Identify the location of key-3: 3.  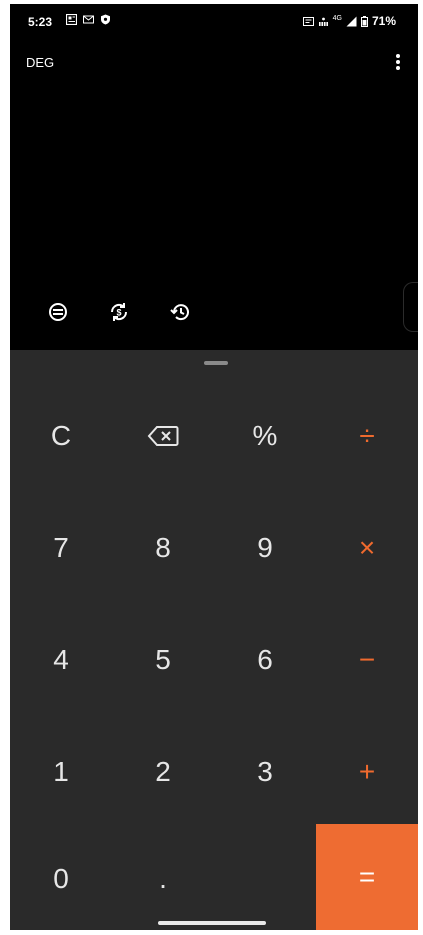
(265, 772).